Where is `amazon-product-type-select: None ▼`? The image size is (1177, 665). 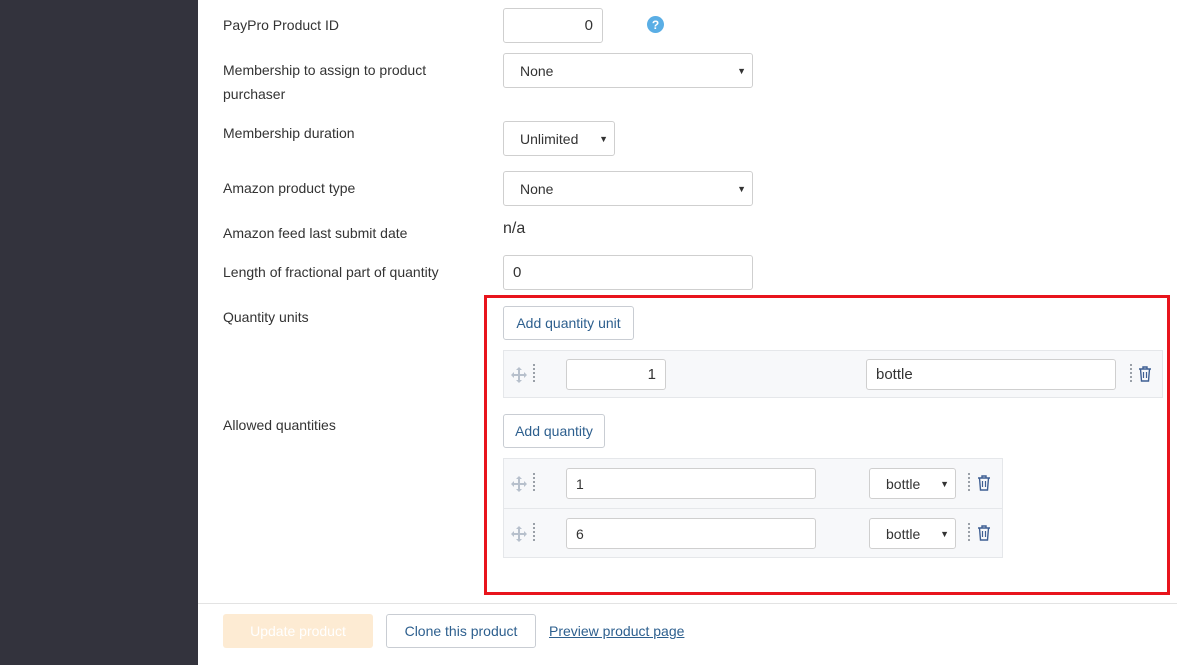
amazon-product-type-select: None ▼ is located at coordinates (628, 188).